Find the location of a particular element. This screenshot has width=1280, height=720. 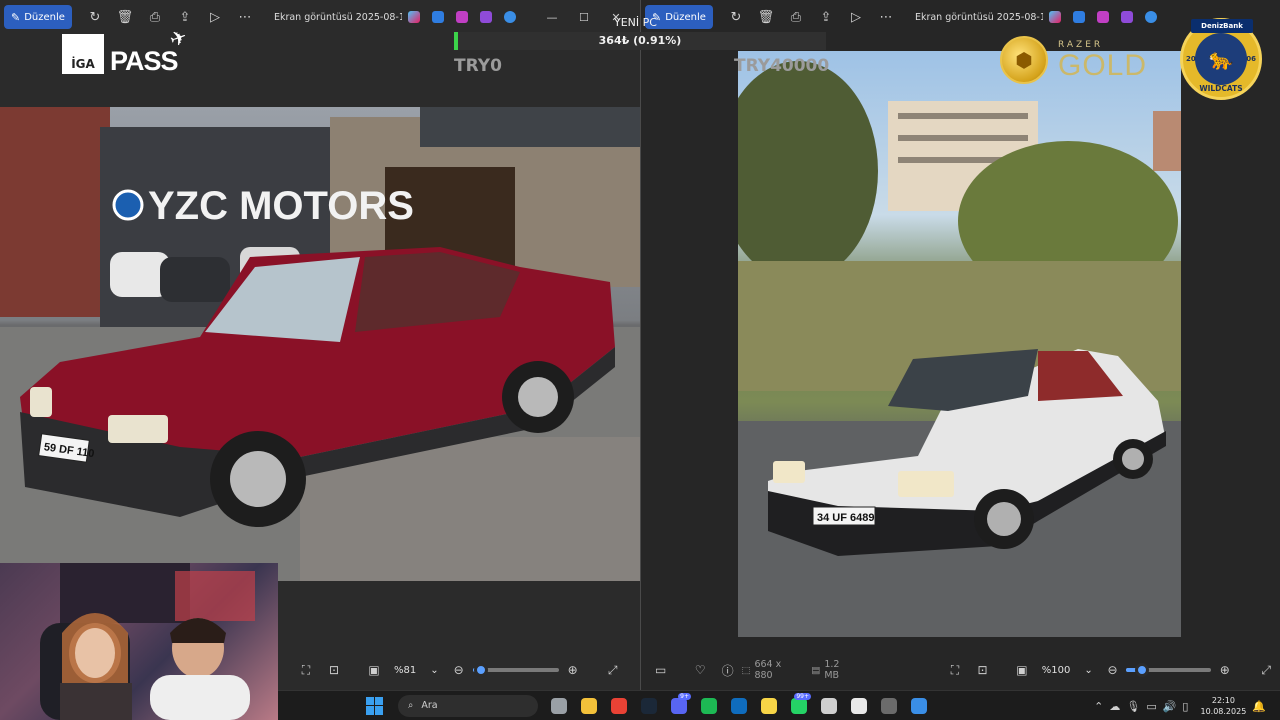

spotify-icon-glyph is located at coordinates (709, 705).